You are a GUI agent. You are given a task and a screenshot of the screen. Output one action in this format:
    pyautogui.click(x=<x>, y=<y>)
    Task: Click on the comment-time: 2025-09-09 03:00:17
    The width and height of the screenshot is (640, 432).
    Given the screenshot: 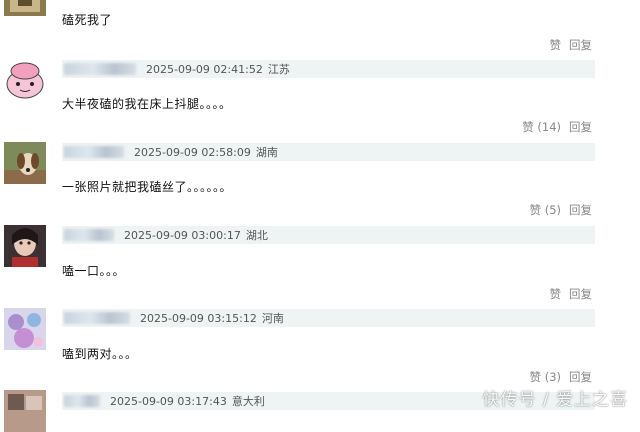 What is the action you would take?
    pyautogui.click(x=182, y=235)
    